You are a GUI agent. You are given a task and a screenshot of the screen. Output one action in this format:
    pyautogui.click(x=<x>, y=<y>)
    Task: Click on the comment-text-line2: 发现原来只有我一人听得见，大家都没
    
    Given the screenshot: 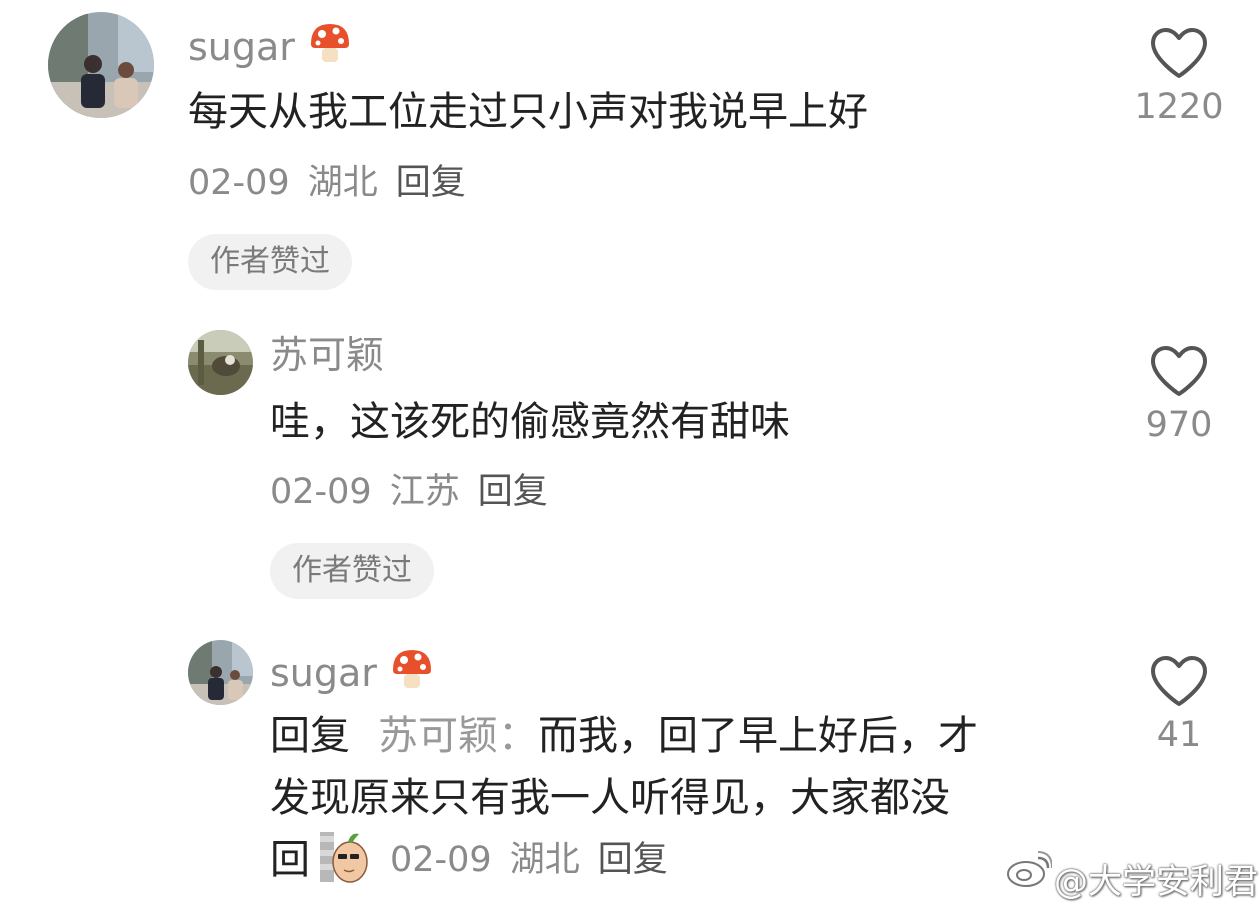 What is the action you would take?
    pyautogui.click(x=610, y=798)
    